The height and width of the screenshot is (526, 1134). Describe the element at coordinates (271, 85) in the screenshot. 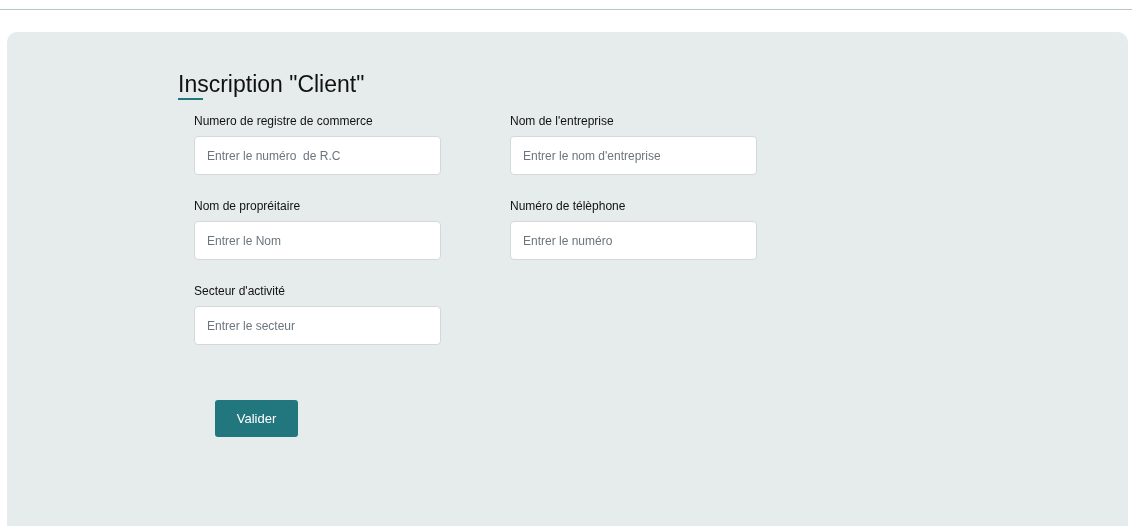

I see `form-title: Inscription "Client"` at that location.